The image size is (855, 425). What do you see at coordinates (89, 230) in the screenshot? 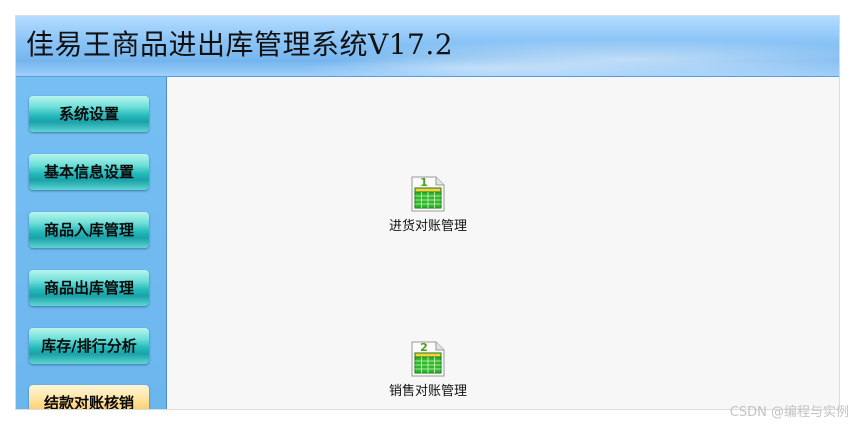
I see `nav-button-goods-inbound: 商品入库管理` at bounding box center [89, 230].